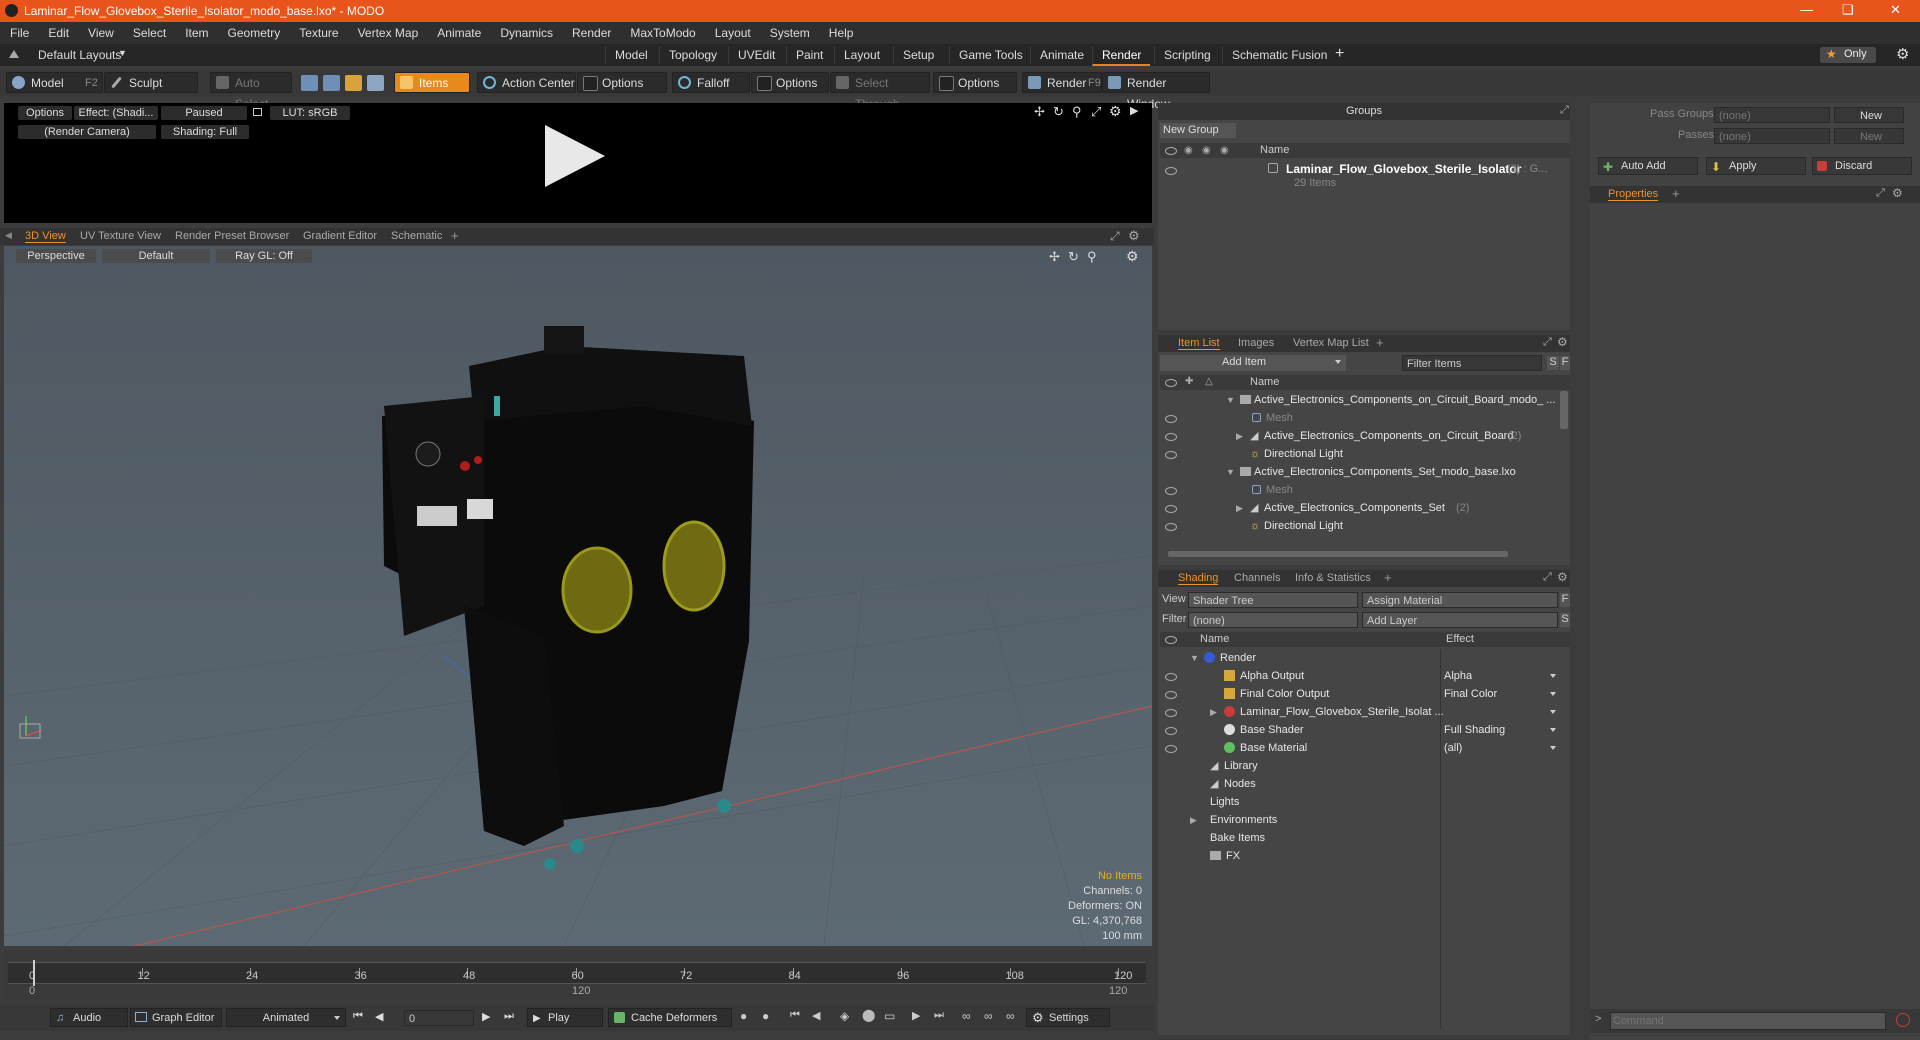  Describe the element at coordinates (861, 55) in the screenshot. I see `tab-layout: Layout` at that location.